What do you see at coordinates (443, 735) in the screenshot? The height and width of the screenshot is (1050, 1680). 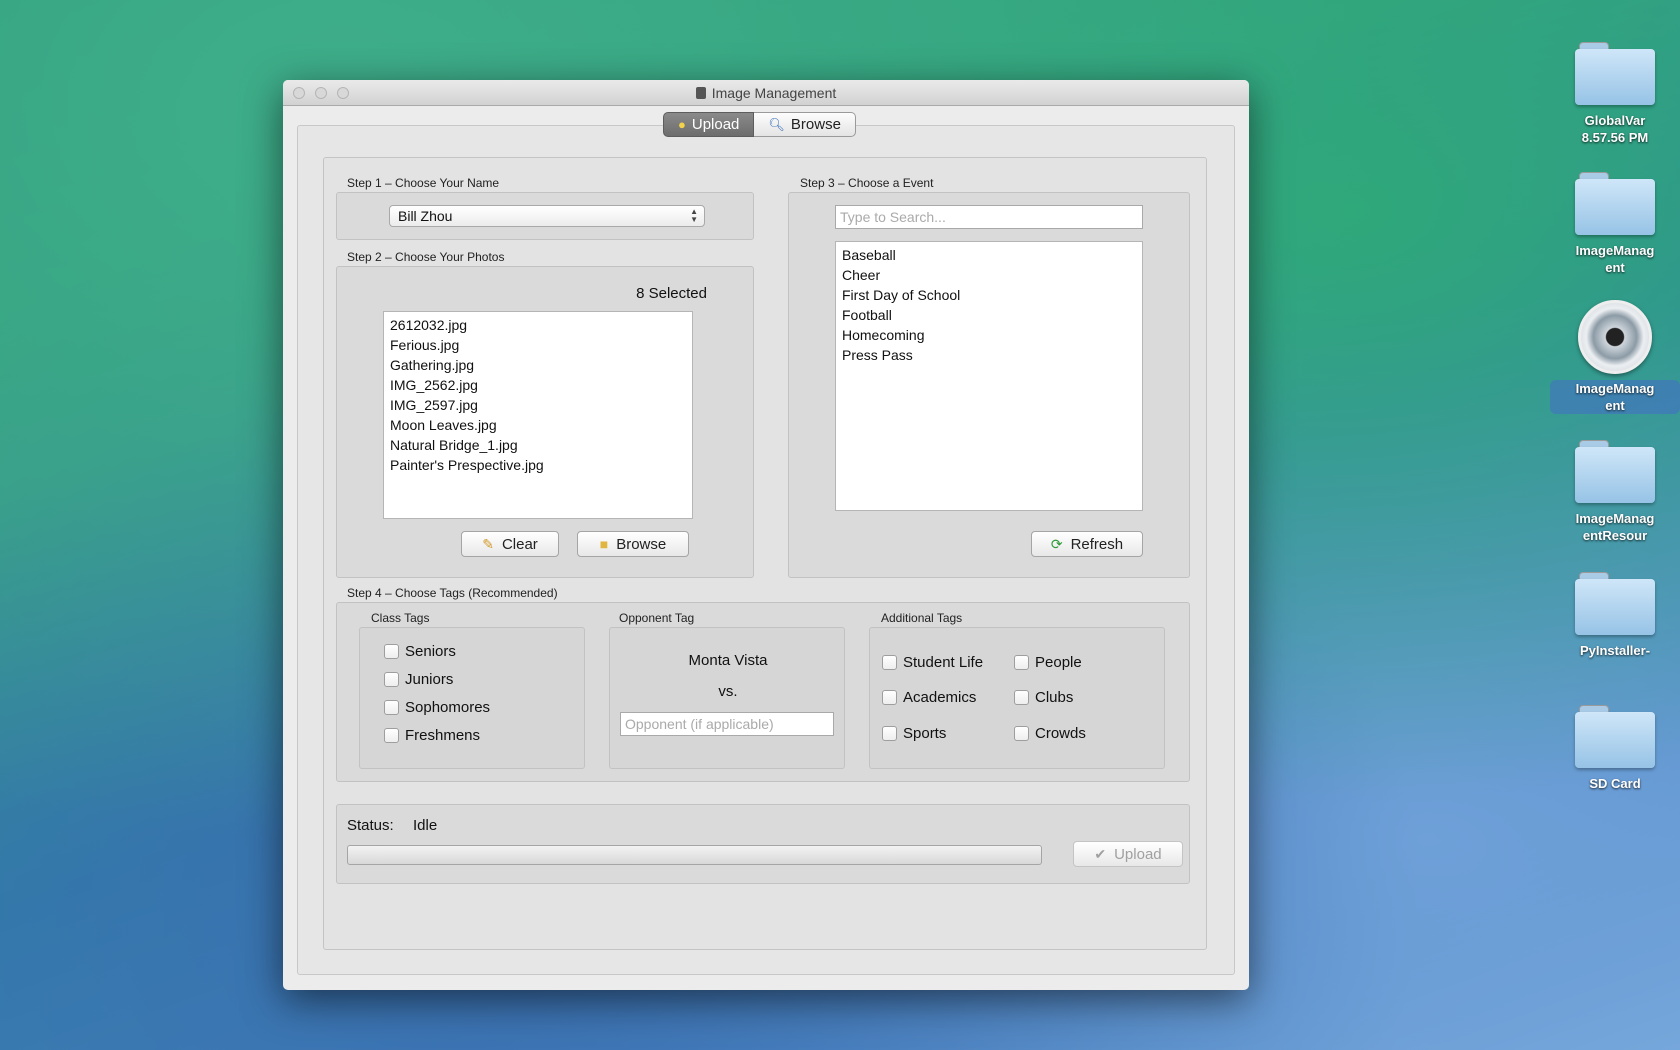 I see `checkbox-label: Freshmens` at bounding box center [443, 735].